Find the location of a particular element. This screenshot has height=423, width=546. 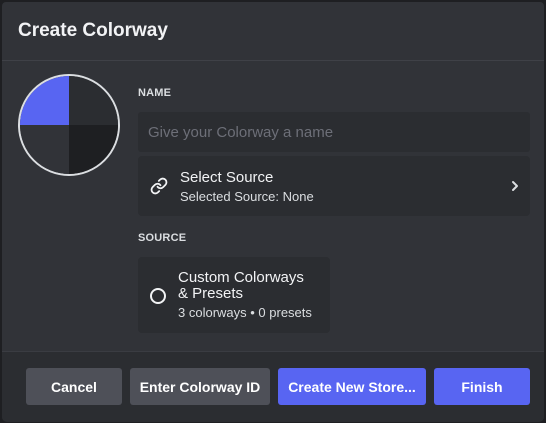

dialog-header: Create Colorway is located at coordinates (273, 31).